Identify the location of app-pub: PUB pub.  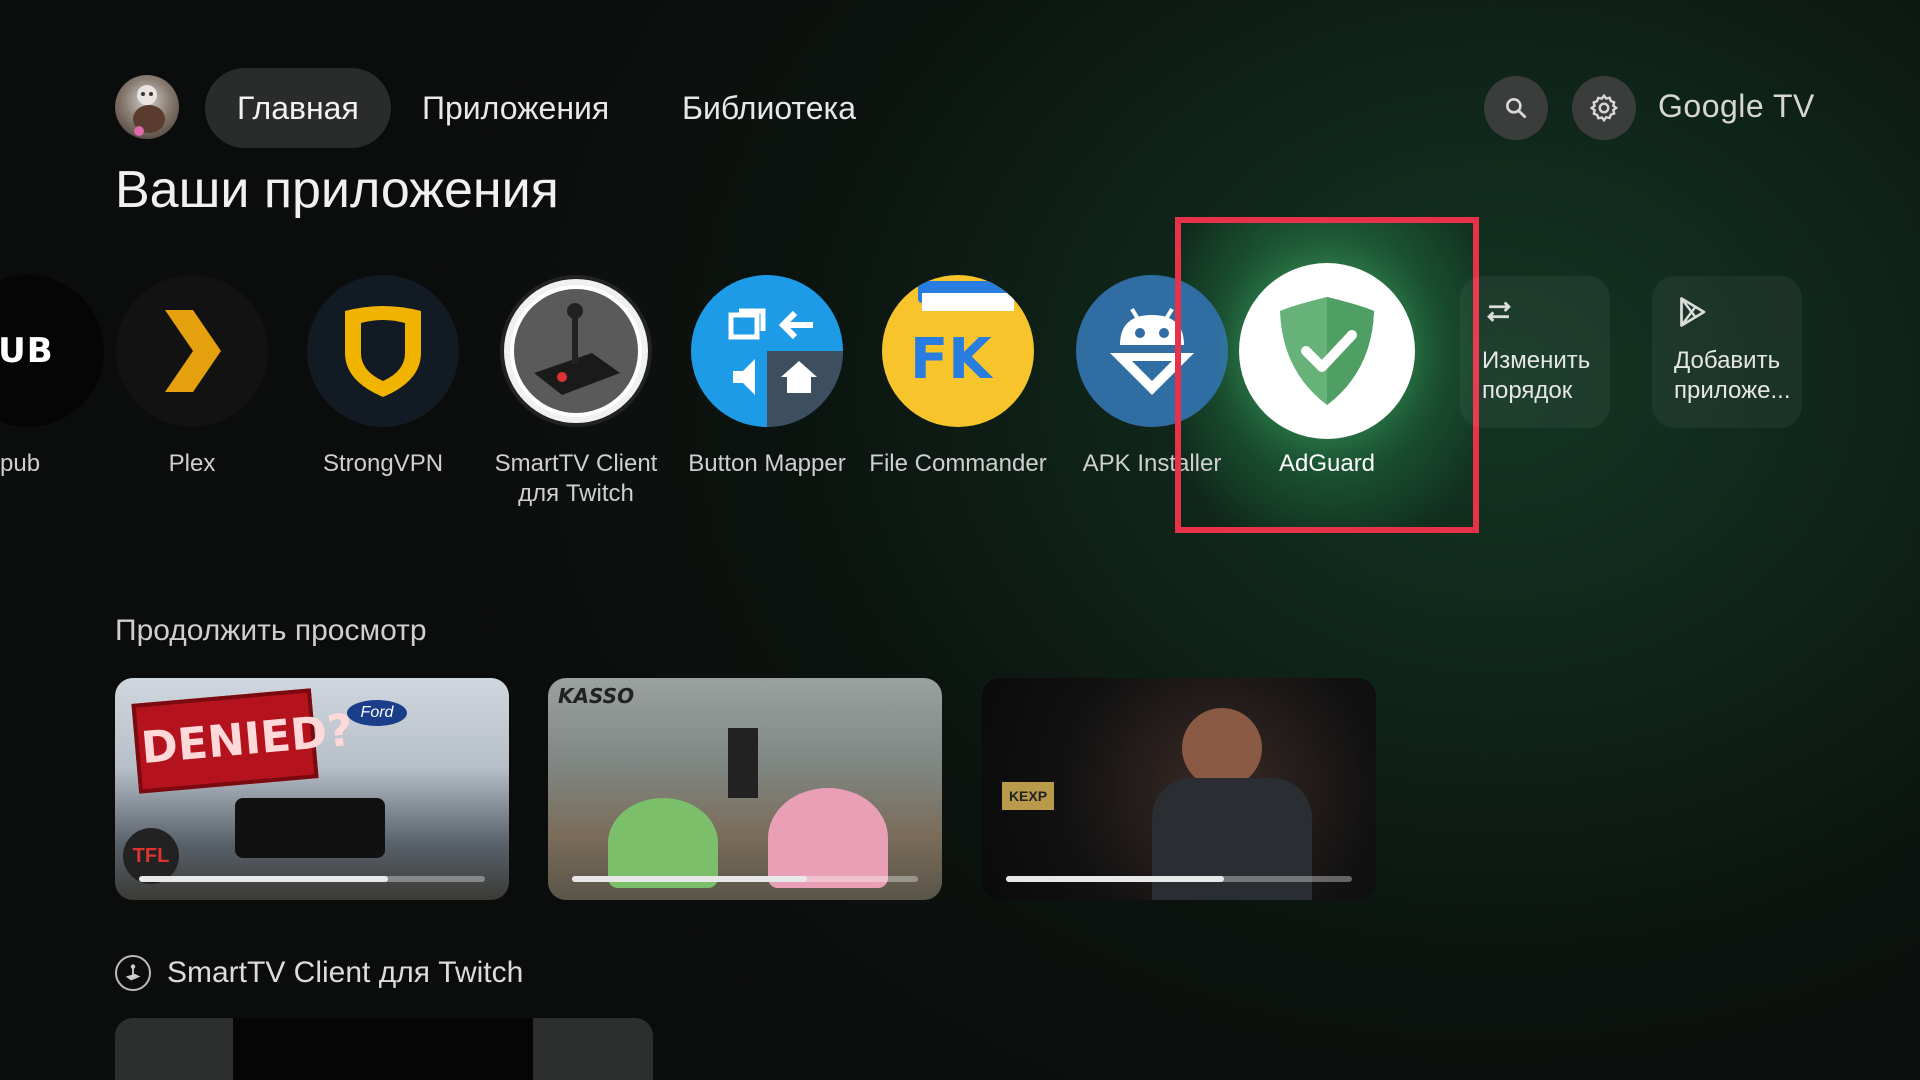
(59, 377).